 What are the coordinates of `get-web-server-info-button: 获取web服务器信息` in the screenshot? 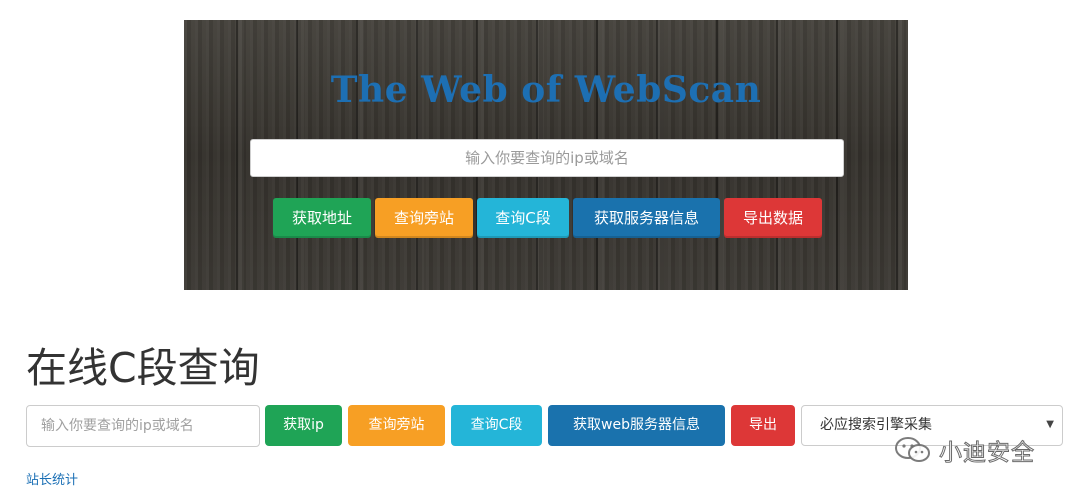 It's located at (636, 425).